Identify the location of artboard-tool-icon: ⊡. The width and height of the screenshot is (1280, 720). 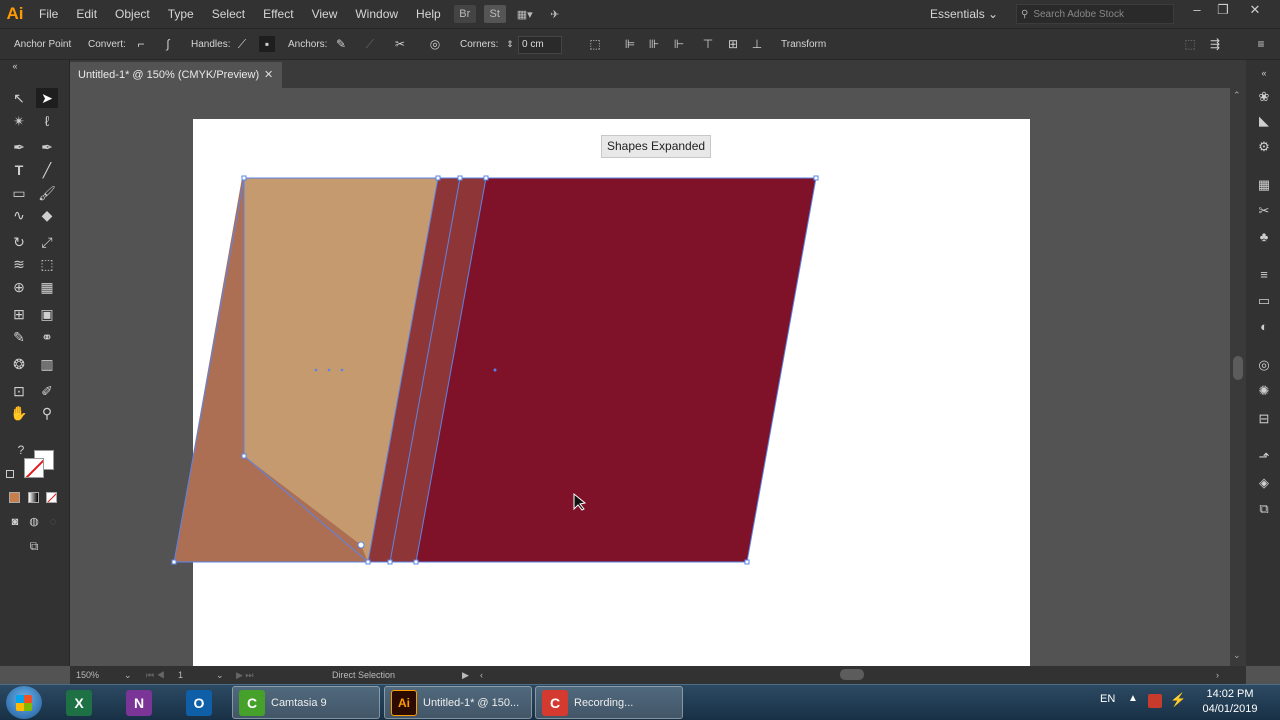
(19, 391).